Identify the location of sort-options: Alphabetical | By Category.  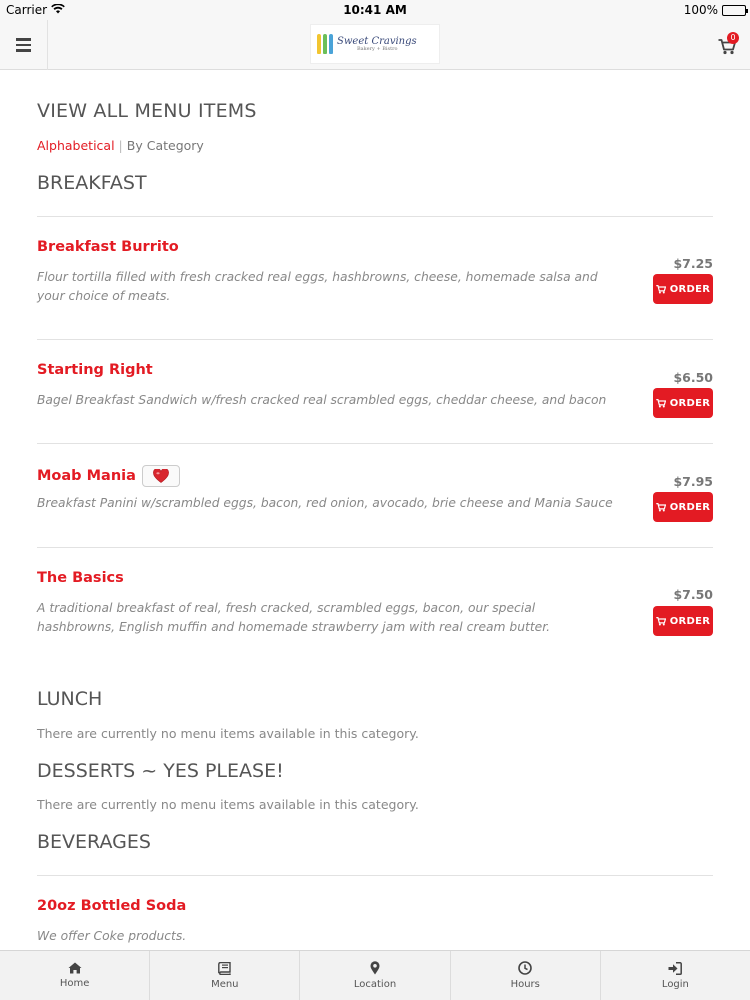
(120, 145).